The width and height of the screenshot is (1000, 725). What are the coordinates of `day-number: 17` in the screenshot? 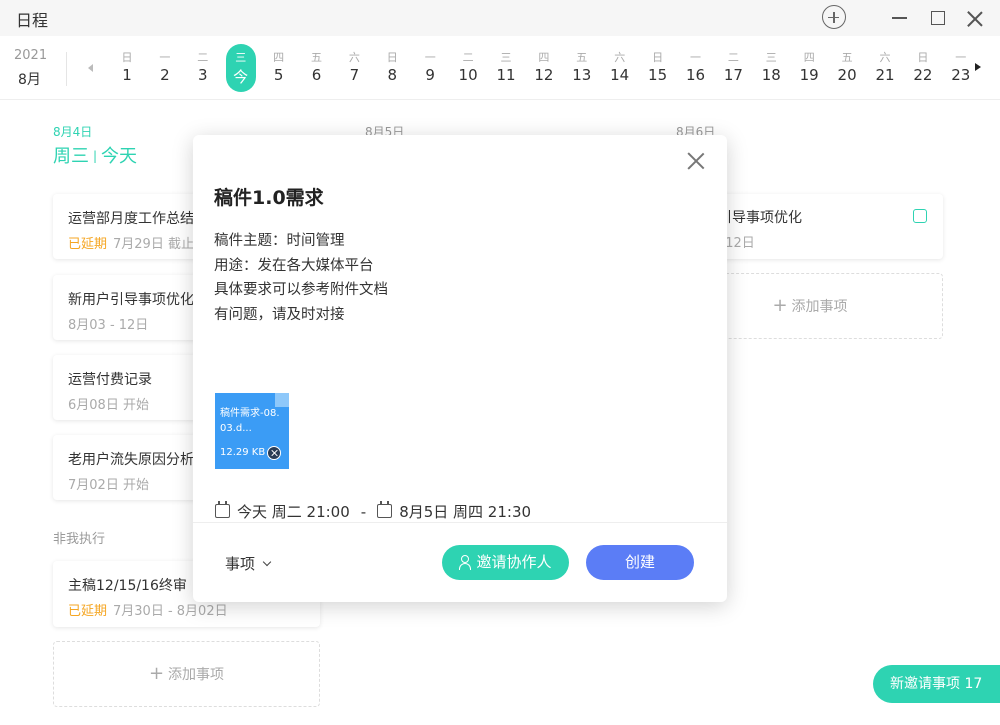 It's located at (733, 75).